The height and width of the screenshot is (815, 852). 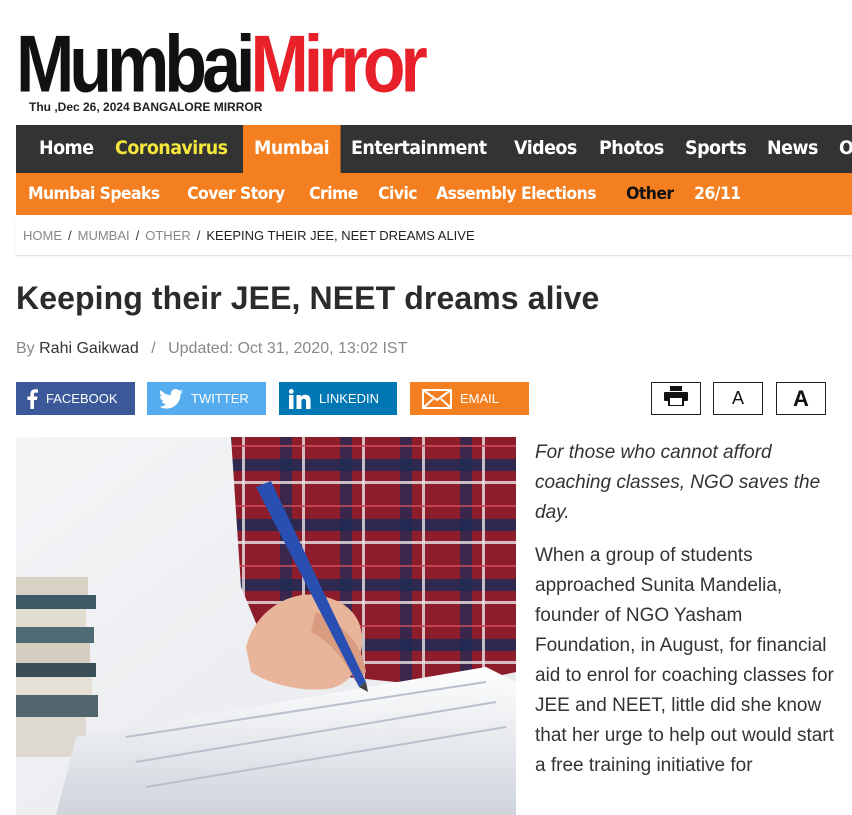 I want to click on article-title: Keeping their JEE, NEET dreams alive, so click(x=308, y=298).